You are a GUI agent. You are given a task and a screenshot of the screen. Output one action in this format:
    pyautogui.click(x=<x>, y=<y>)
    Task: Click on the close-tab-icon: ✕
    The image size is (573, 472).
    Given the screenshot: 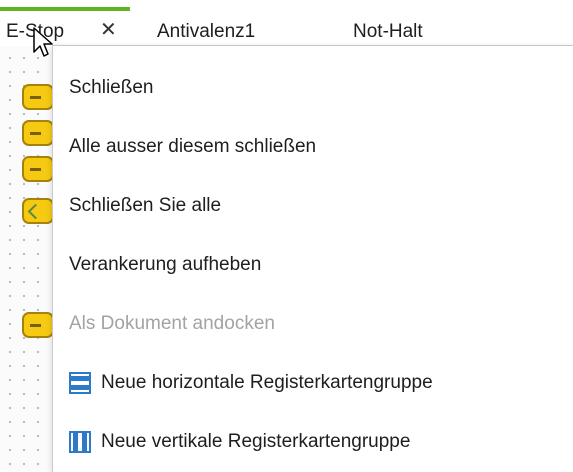 What is the action you would take?
    pyautogui.click(x=108, y=30)
    